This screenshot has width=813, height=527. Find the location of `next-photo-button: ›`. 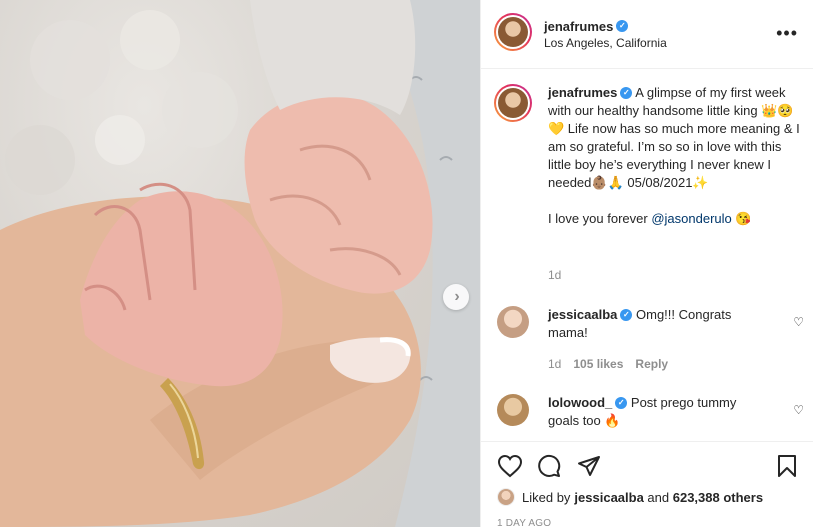

next-photo-button: › is located at coordinates (456, 297).